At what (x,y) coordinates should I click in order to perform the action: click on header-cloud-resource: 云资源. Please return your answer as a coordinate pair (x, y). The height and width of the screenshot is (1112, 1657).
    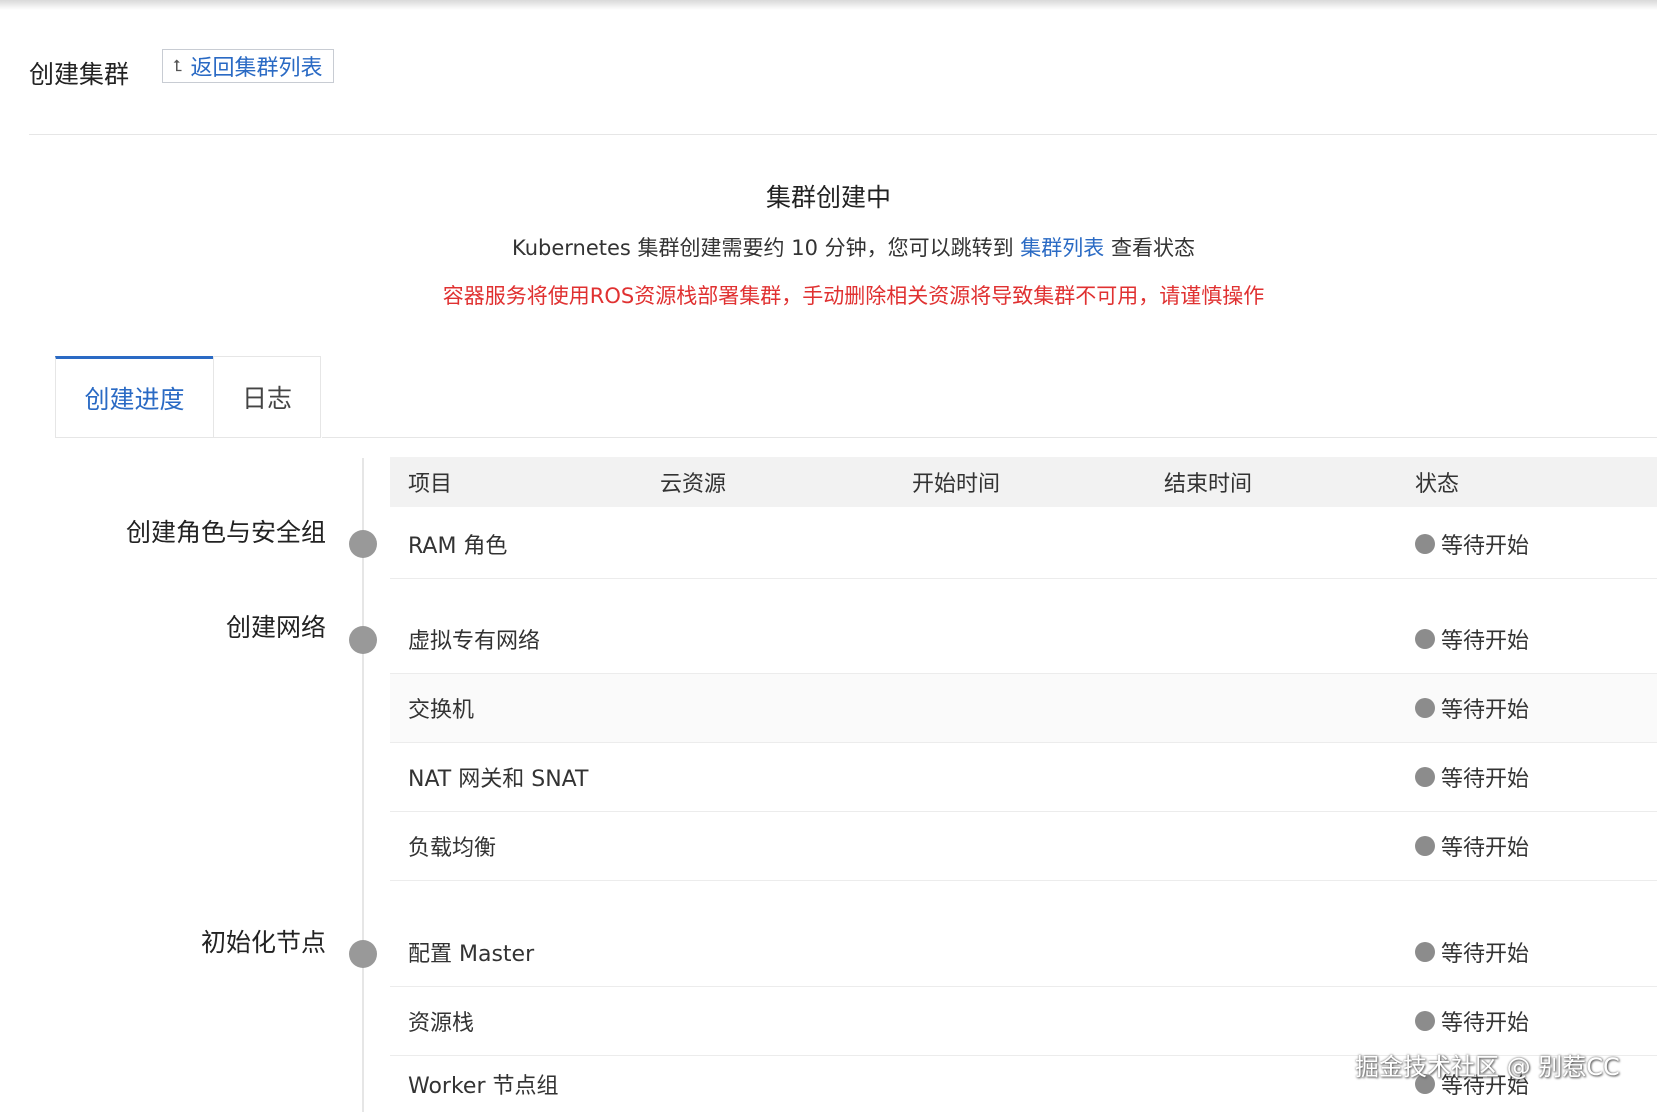
    Looking at the image, I should click on (693, 484).